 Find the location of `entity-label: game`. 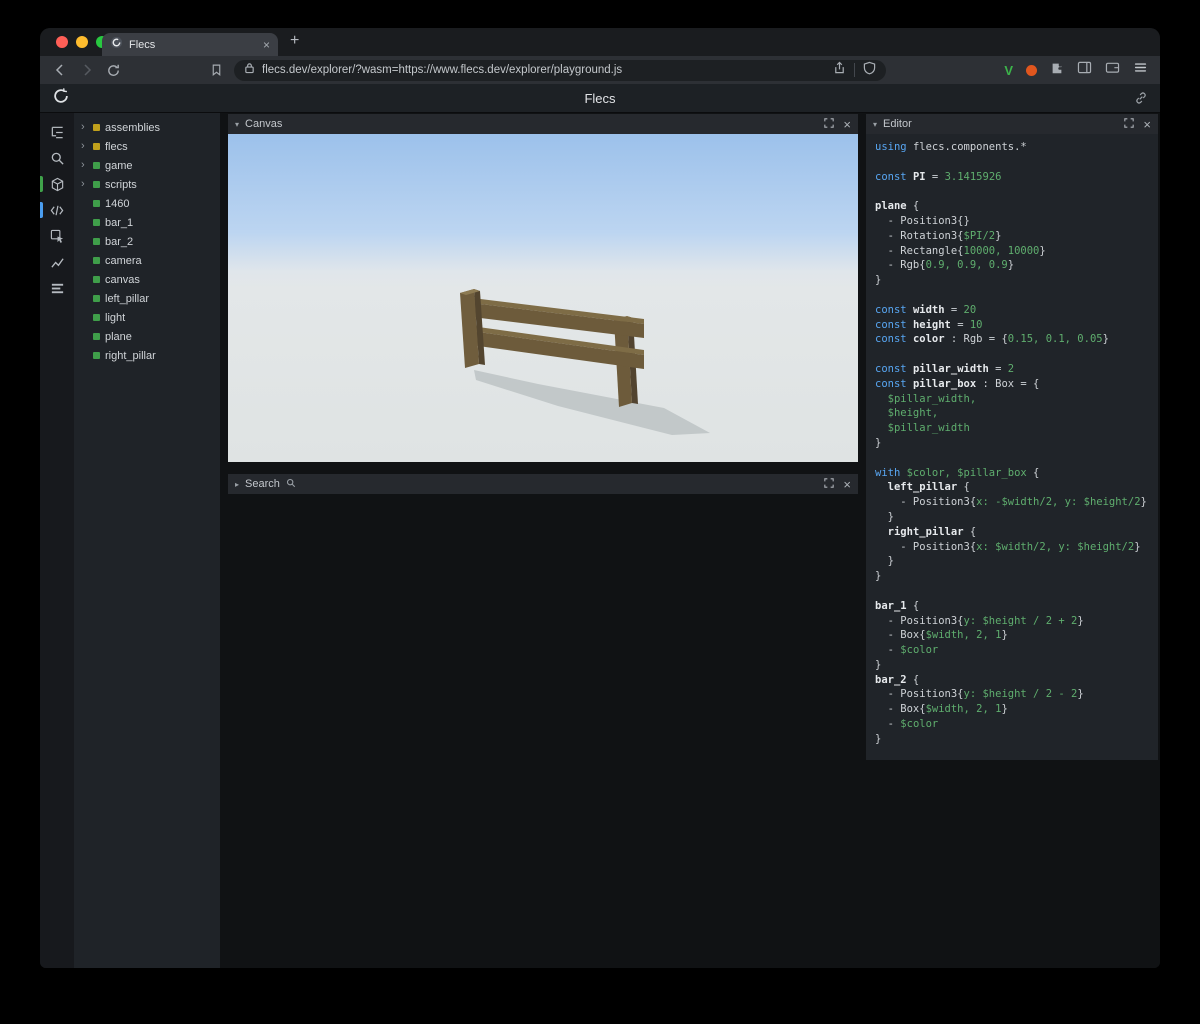

entity-label: game is located at coordinates (119, 165).